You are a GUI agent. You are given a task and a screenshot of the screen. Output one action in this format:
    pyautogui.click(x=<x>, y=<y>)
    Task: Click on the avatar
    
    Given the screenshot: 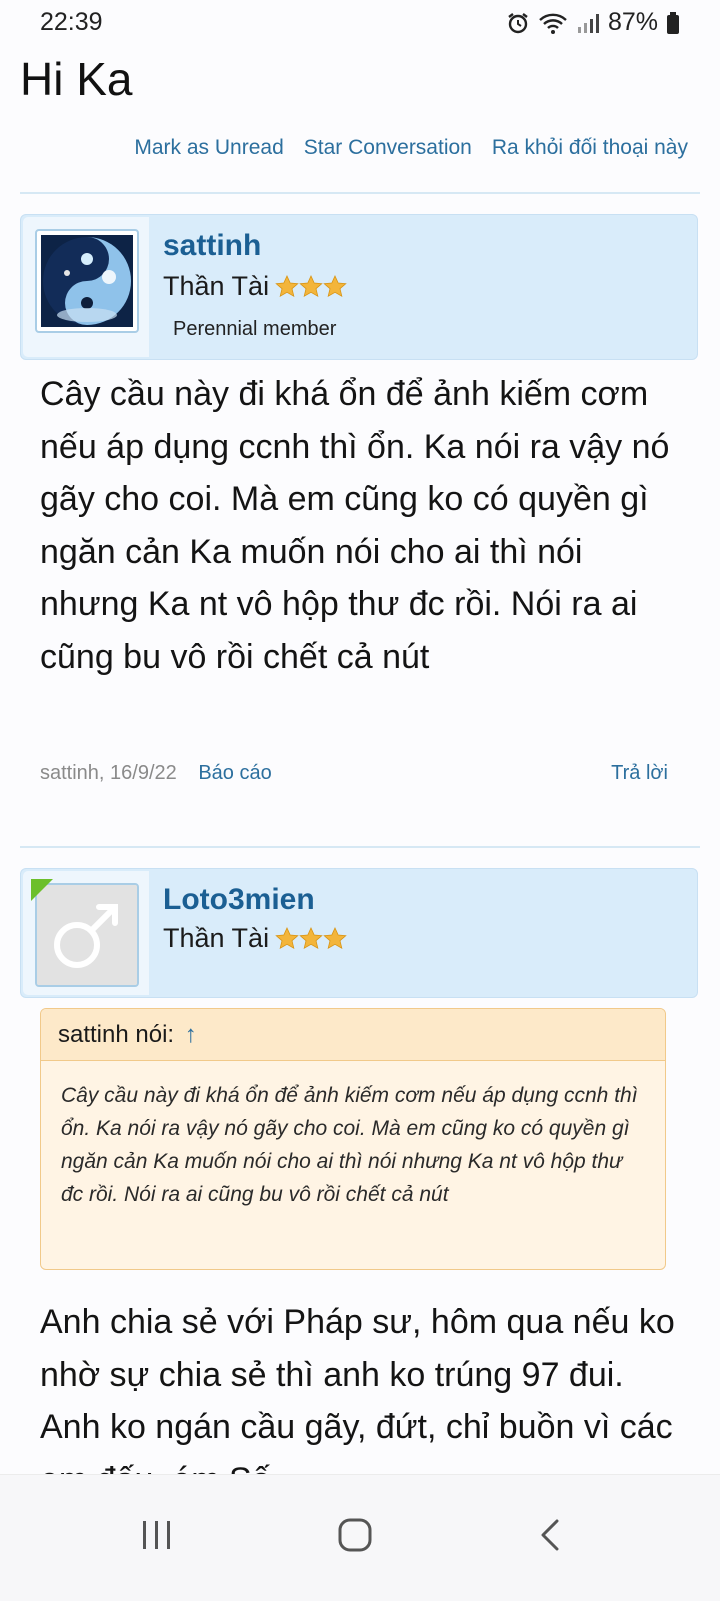 What is the action you would take?
    pyautogui.click(x=87, y=281)
    